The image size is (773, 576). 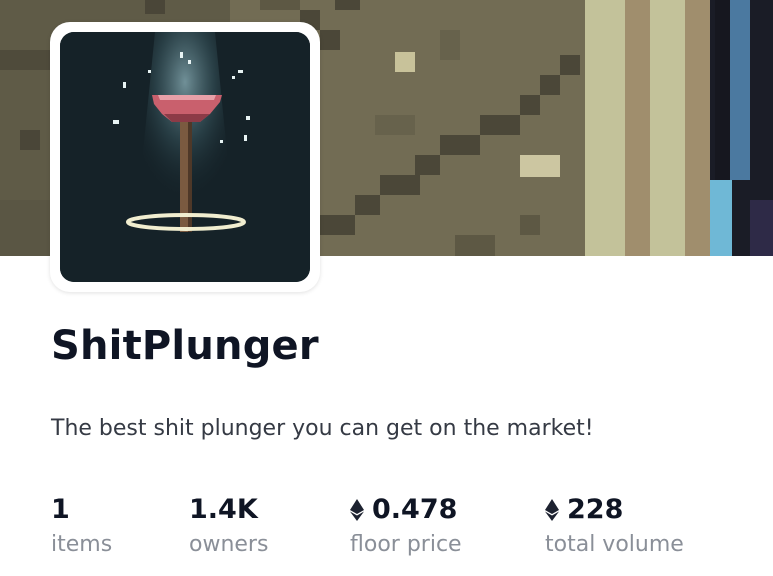 I want to click on stat-label: floor price, so click(x=406, y=544).